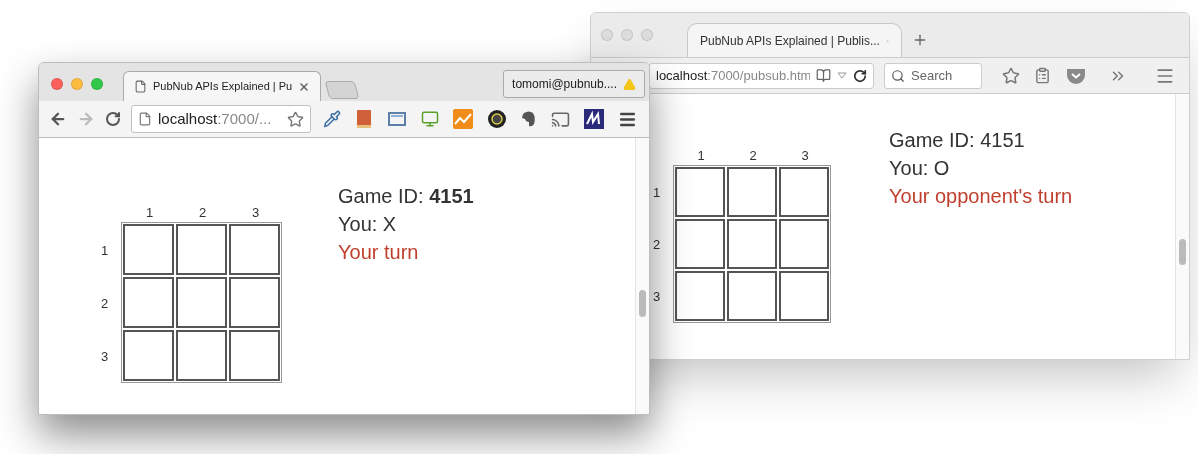  Describe the element at coordinates (629, 84) in the screenshot. I see `warning-icon` at that location.